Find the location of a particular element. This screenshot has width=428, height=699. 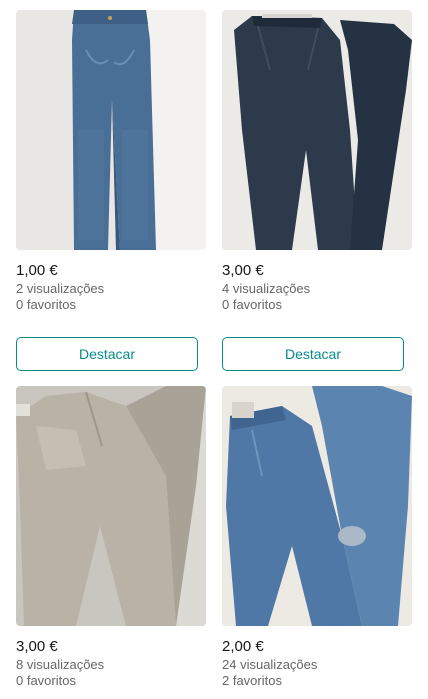

item-views: 4 visualizações is located at coordinates (266, 288).